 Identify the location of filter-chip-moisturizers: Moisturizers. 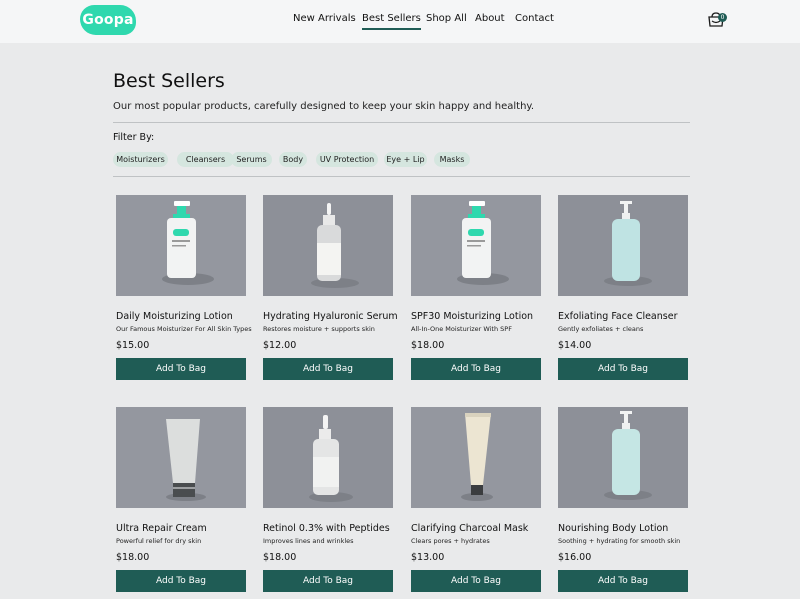
(140, 159).